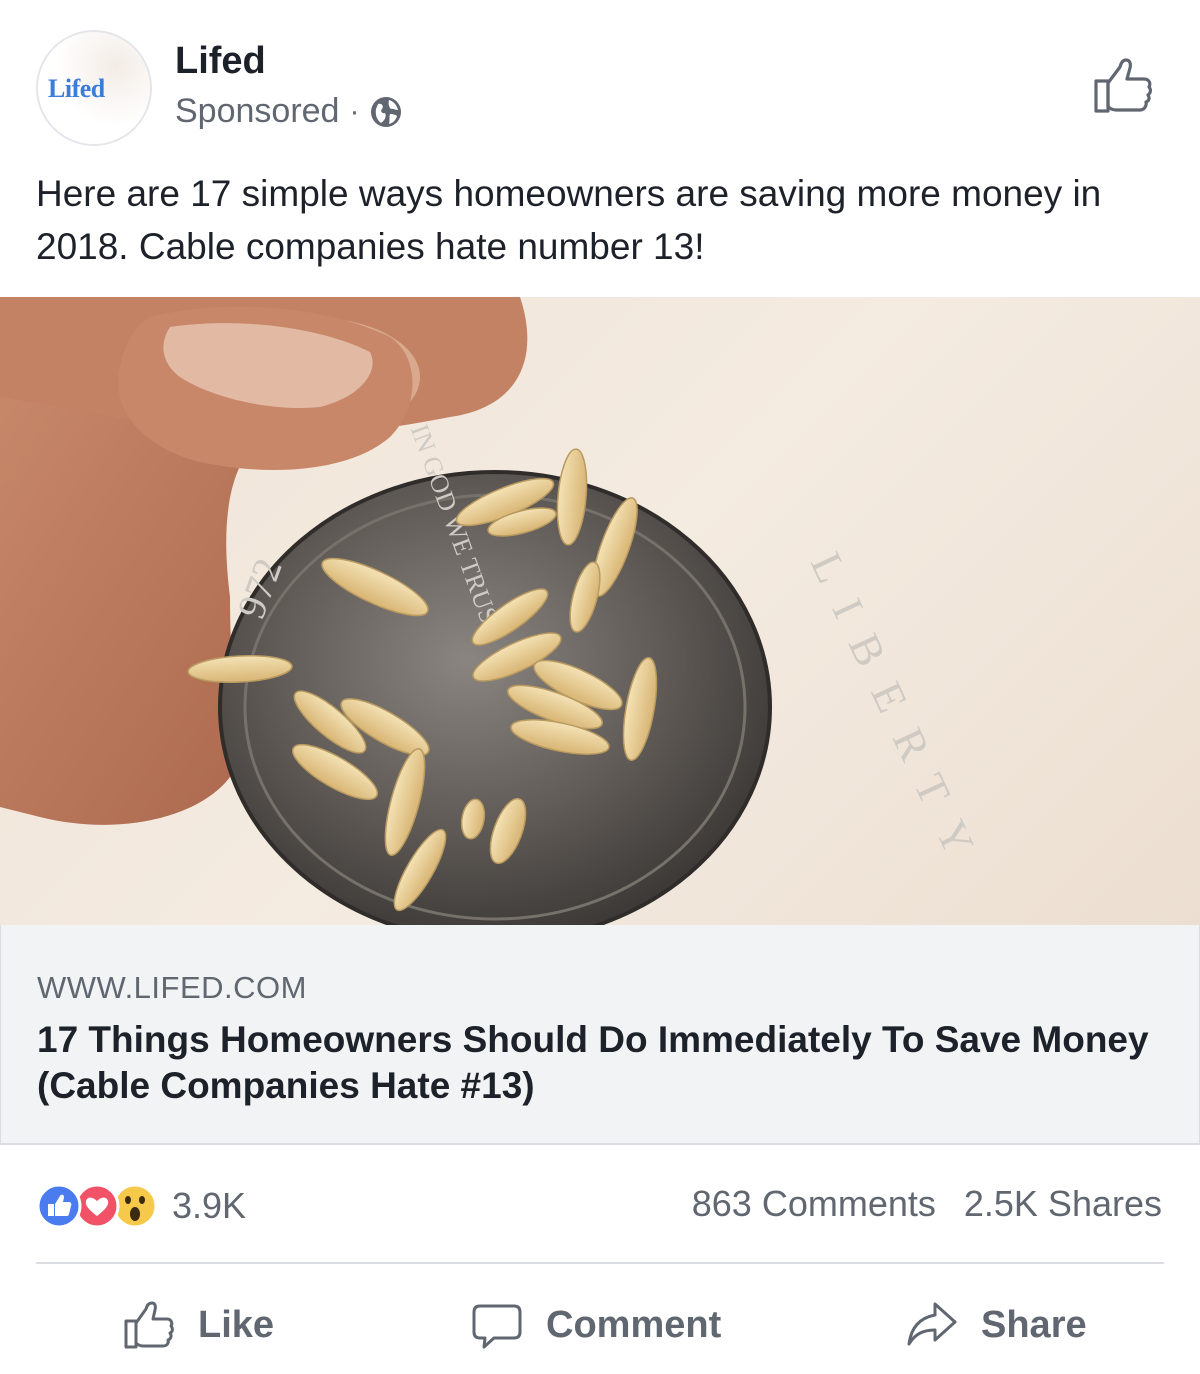  I want to click on comment-button: Comment, so click(595, 1325).